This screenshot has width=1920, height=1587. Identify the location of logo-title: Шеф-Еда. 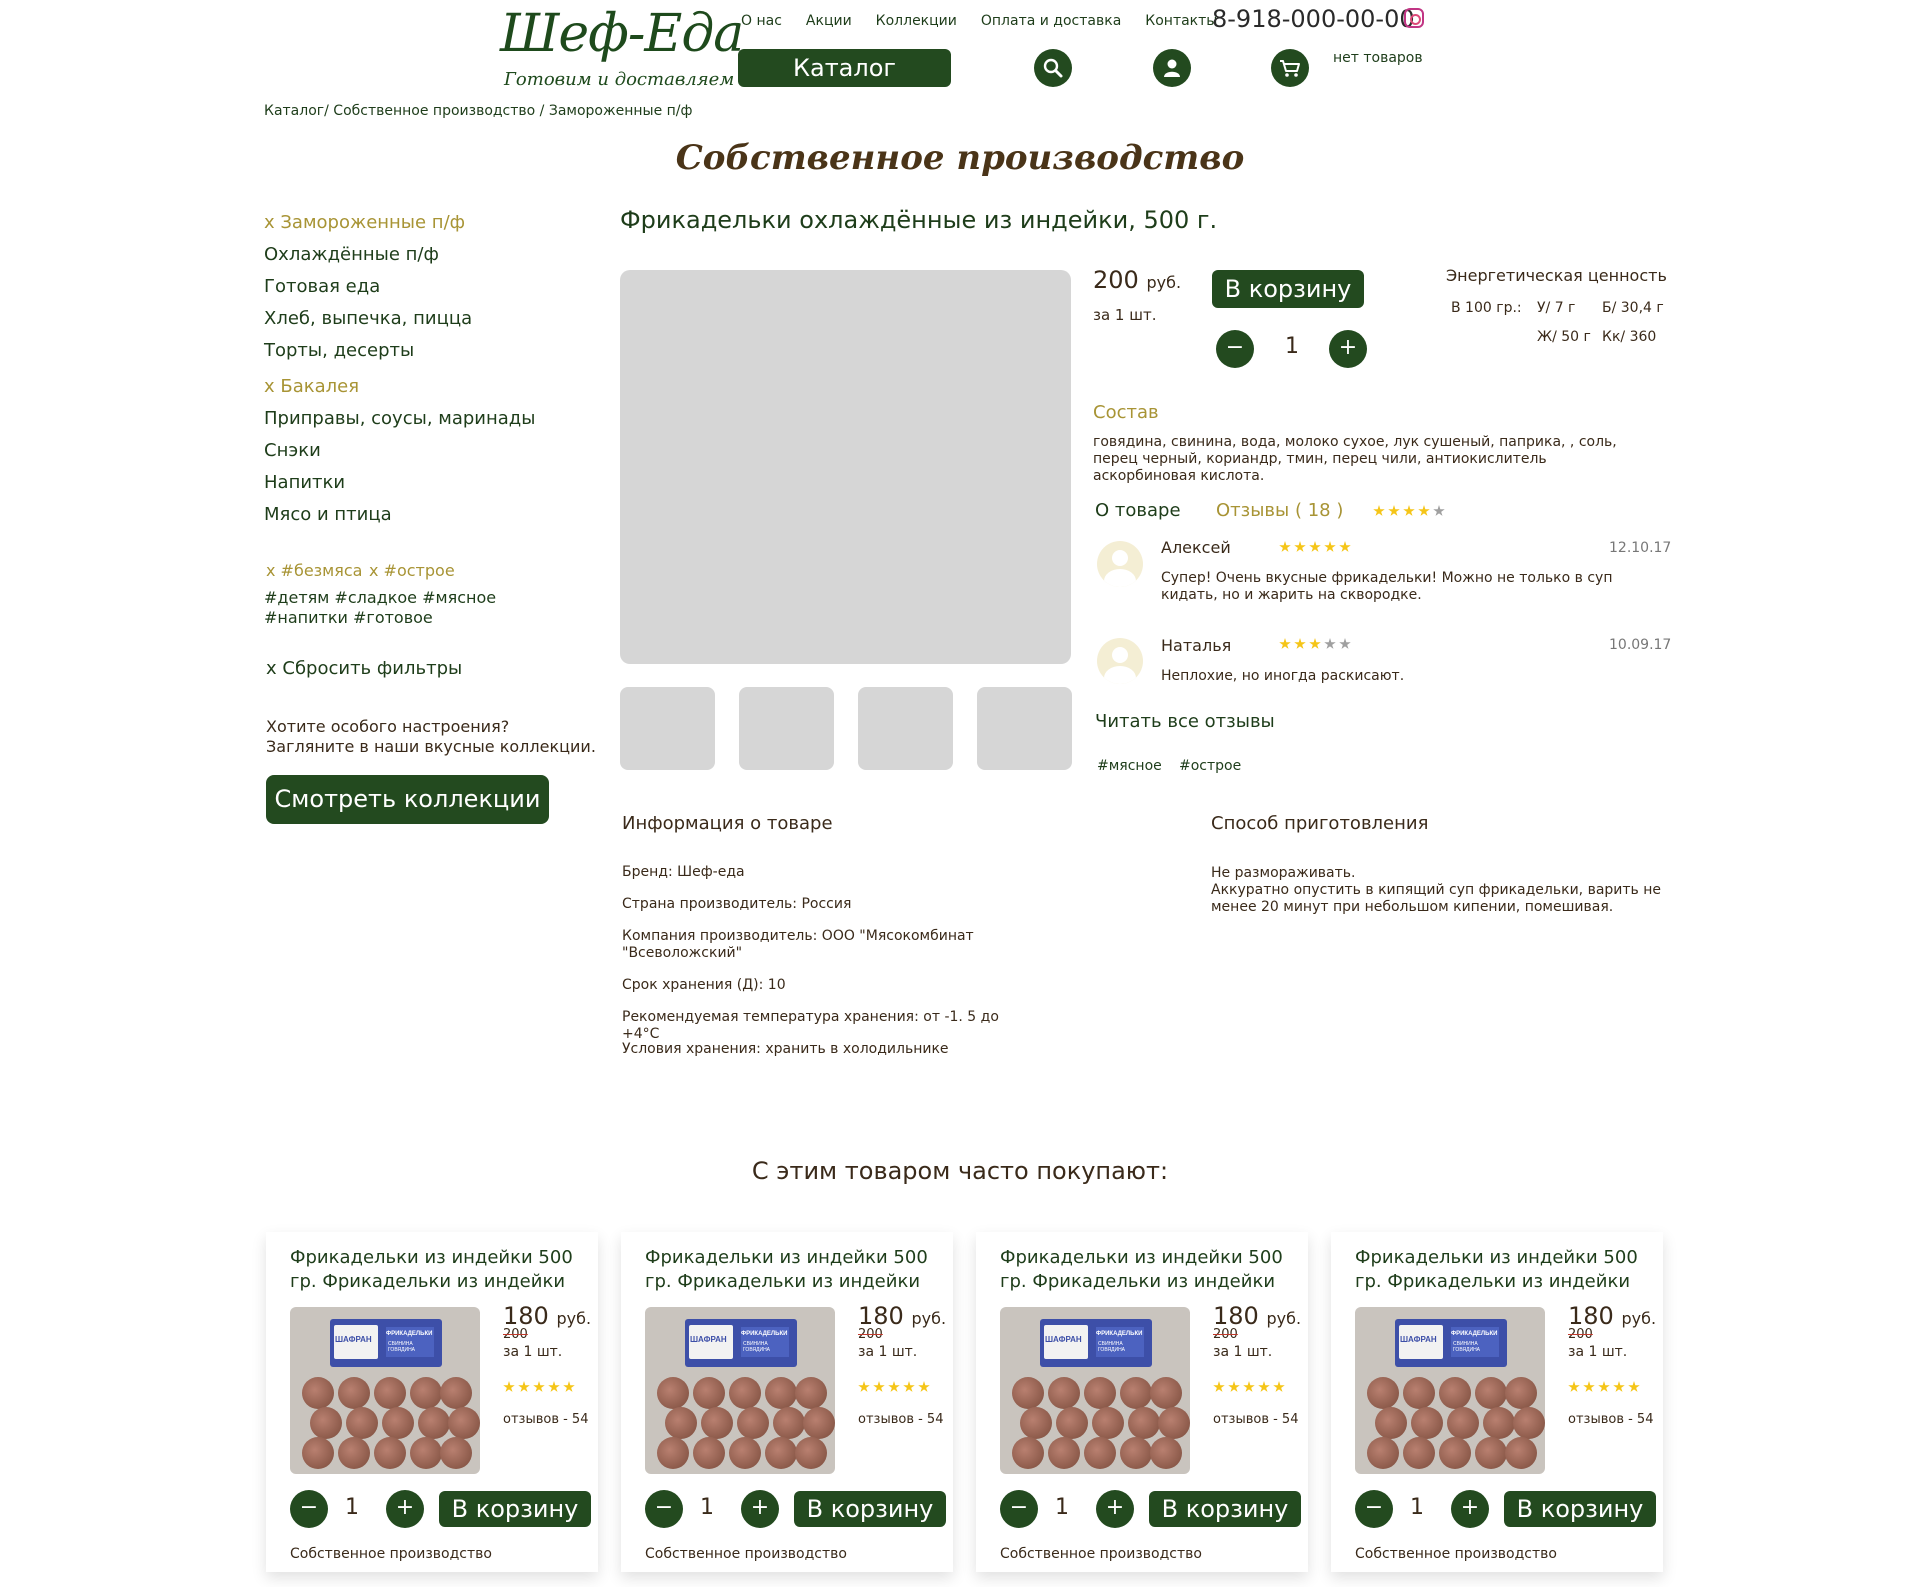
(622, 34).